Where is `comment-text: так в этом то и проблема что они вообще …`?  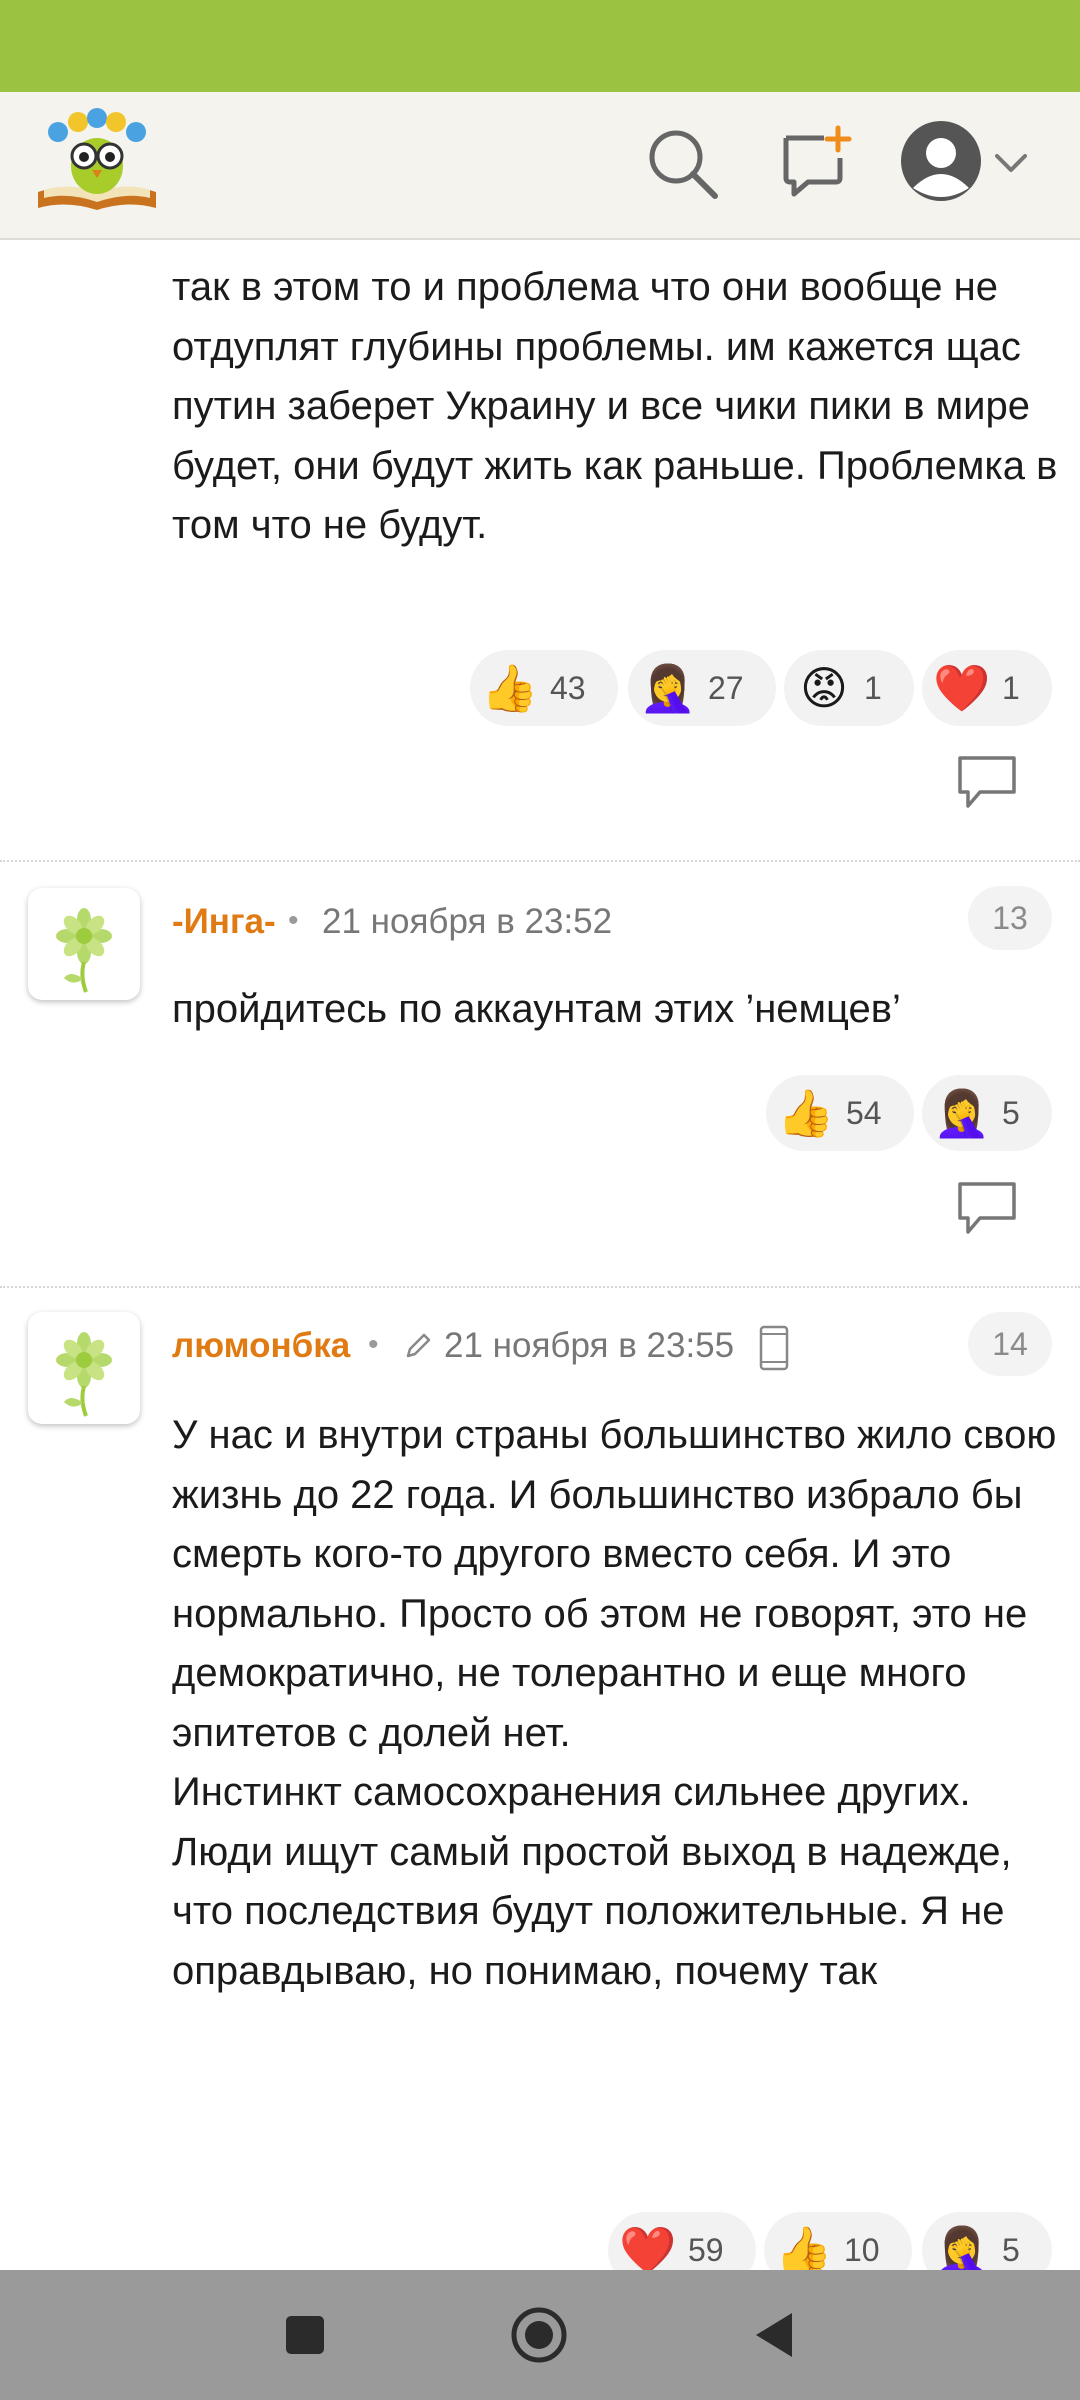 comment-text: так в этом то и проблема что они вообще … is located at coordinates (615, 406).